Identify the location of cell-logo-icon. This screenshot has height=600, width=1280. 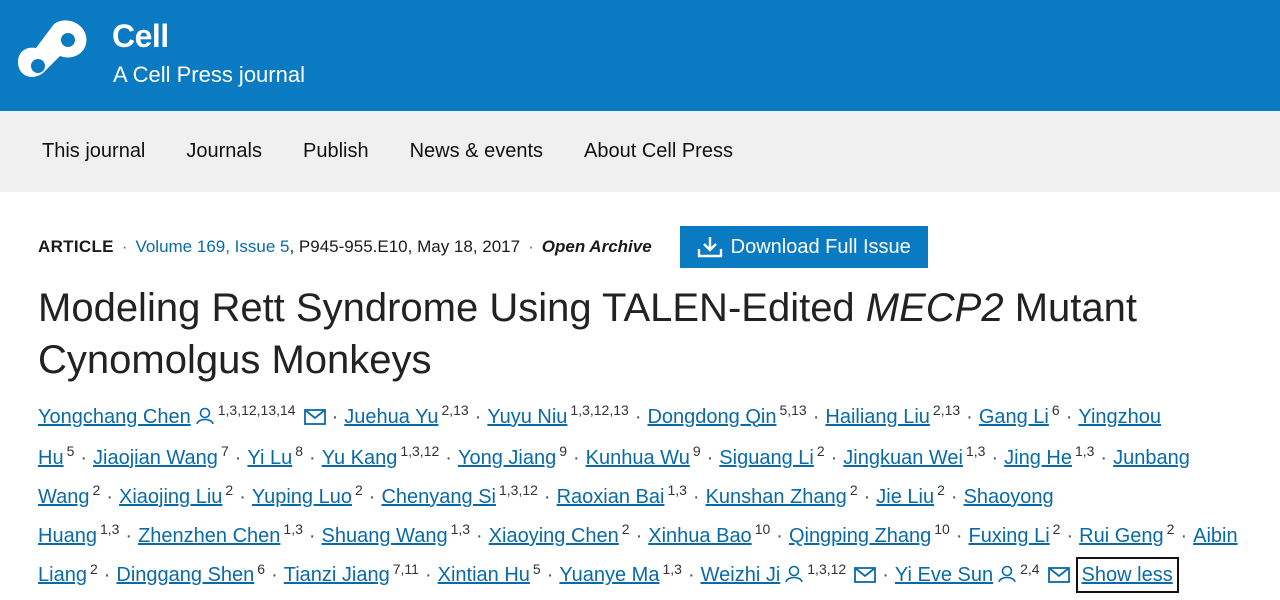
(54, 54).